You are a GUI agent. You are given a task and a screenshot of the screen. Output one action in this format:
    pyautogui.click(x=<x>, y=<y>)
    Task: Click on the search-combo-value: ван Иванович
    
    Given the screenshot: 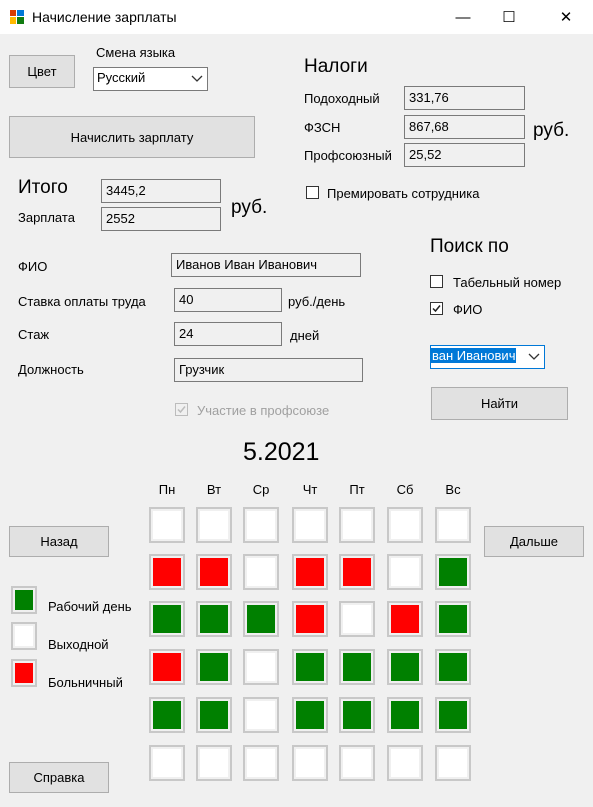 What is the action you would take?
    pyautogui.click(x=474, y=355)
    